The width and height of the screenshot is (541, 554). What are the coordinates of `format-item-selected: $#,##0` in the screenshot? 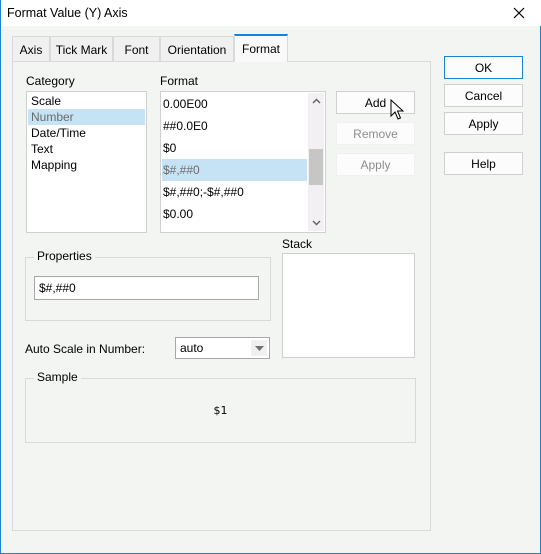 It's located at (234, 170).